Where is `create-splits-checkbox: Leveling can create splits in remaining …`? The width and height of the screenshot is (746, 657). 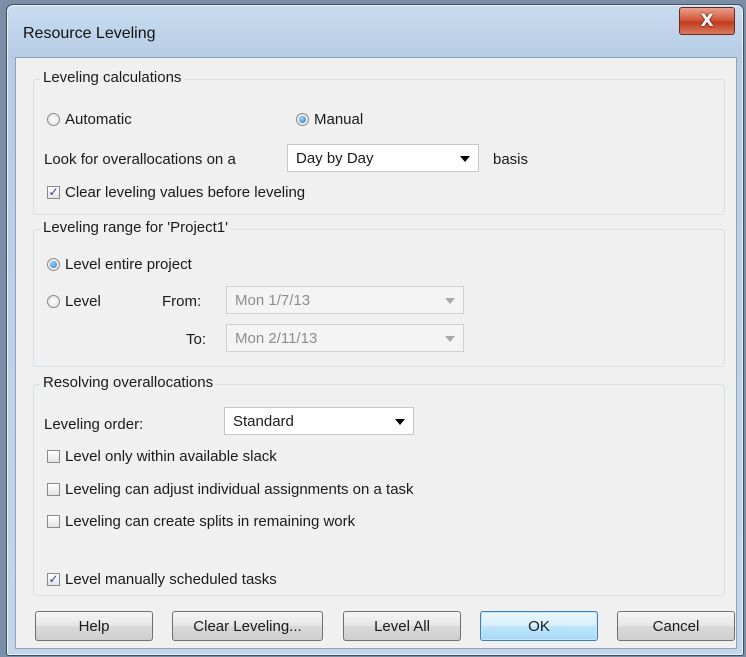 create-splits-checkbox: Leveling can create splits in remaining … is located at coordinates (201, 521).